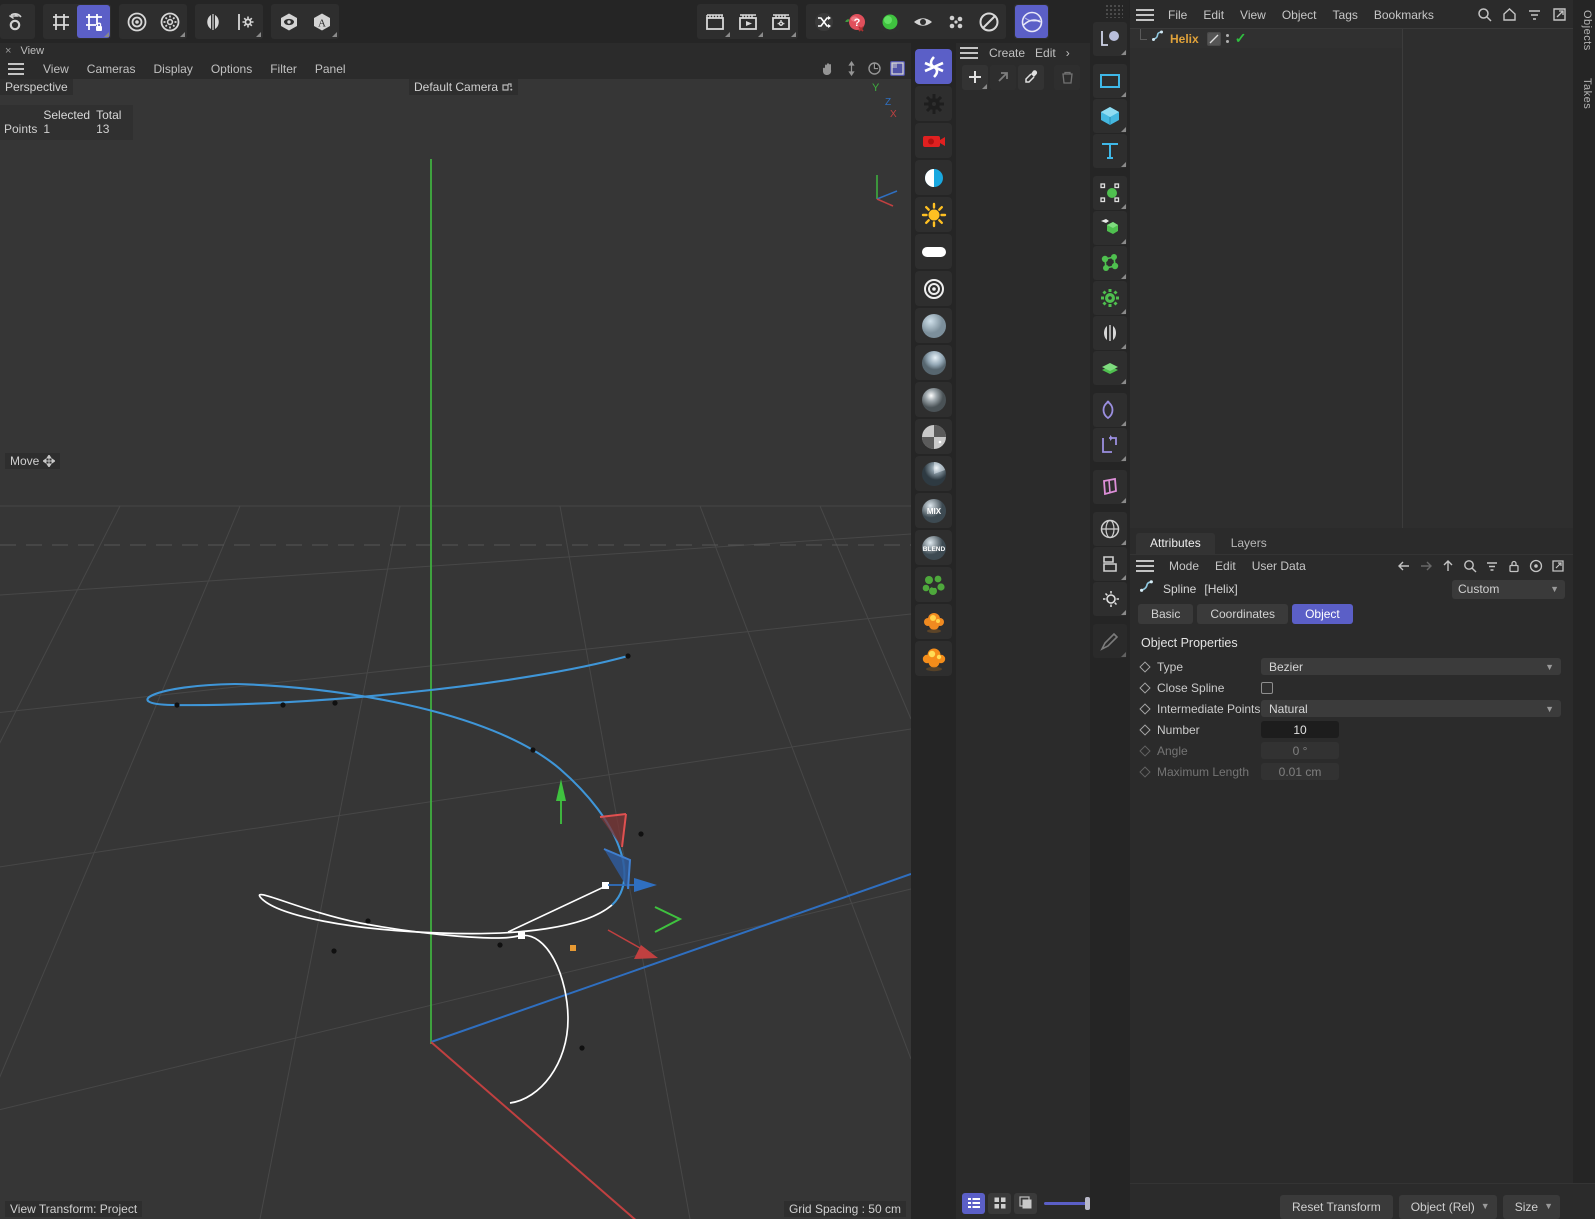 The height and width of the screenshot is (1219, 1595). Describe the element at coordinates (1007, 53) in the screenshot. I see `material-menu-create: Create` at that location.